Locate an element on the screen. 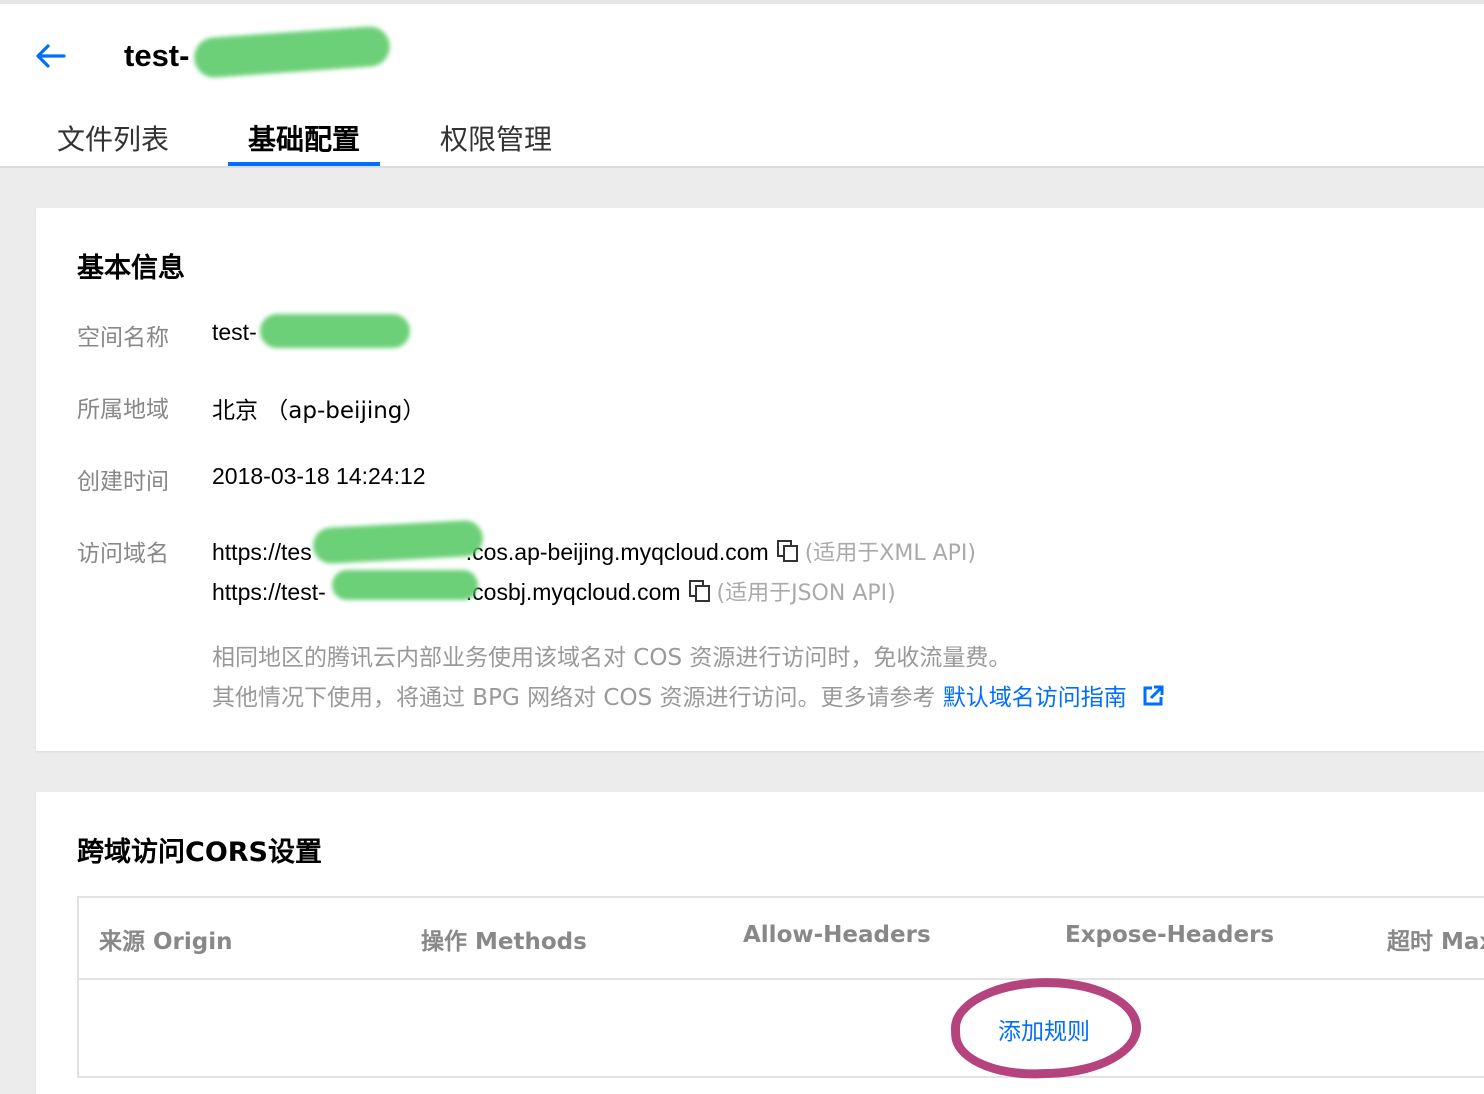  json-api-hint: (适用于JSON API) is located at coordinates (806, 593).